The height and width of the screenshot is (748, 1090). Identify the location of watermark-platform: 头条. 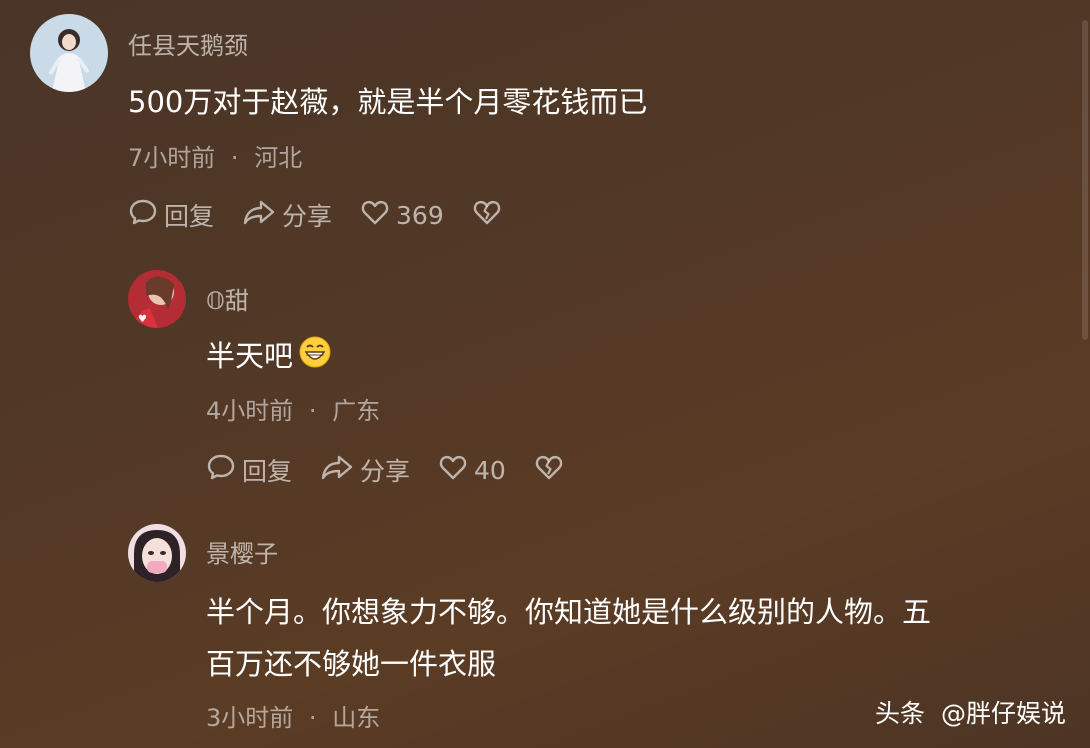
(900, 713).